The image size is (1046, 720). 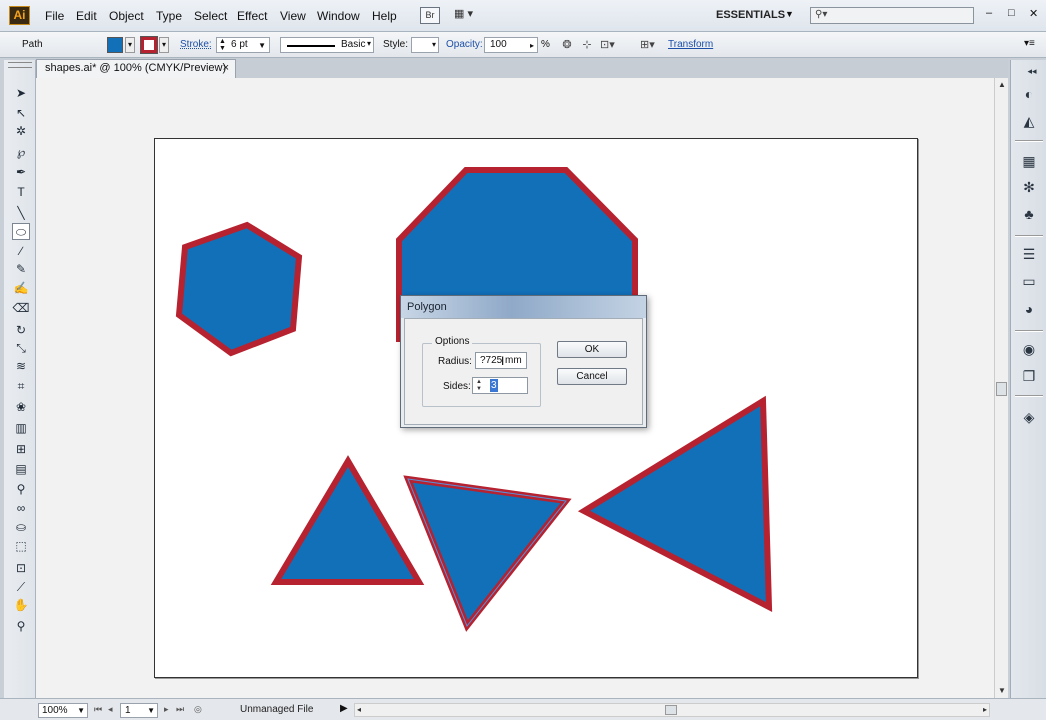 I want to click on direct-selection-tool-icon: ↖, so click(x=21, y=113).